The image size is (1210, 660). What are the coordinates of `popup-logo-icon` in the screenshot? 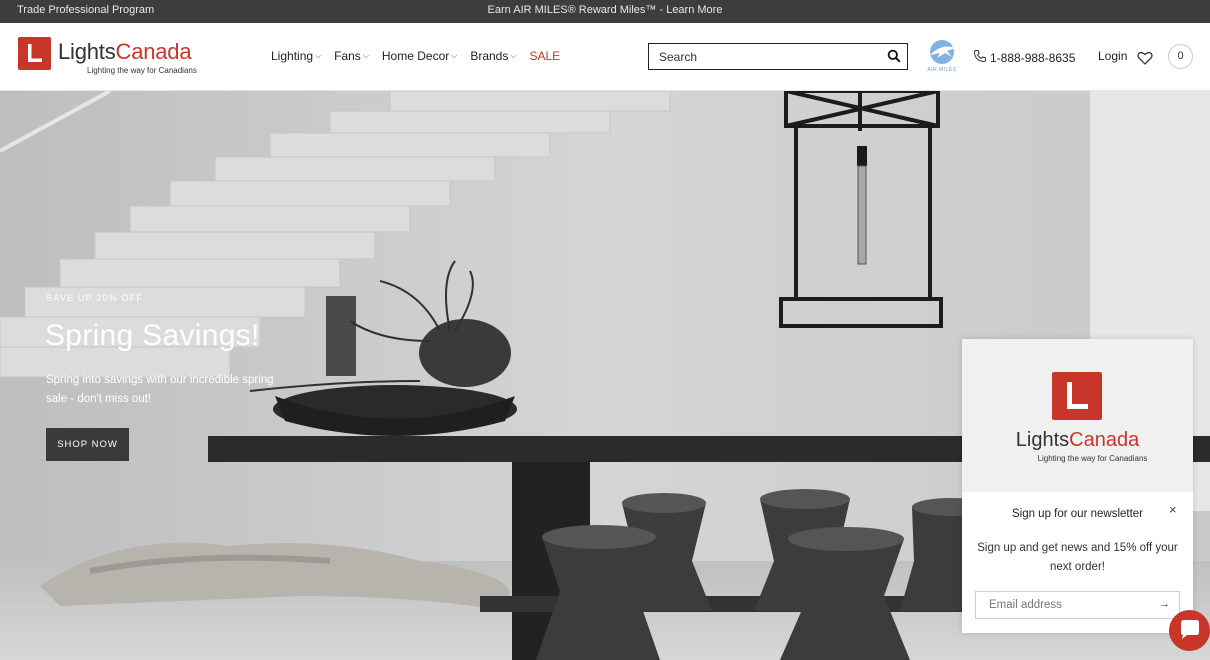 It's located at (1077, 396).